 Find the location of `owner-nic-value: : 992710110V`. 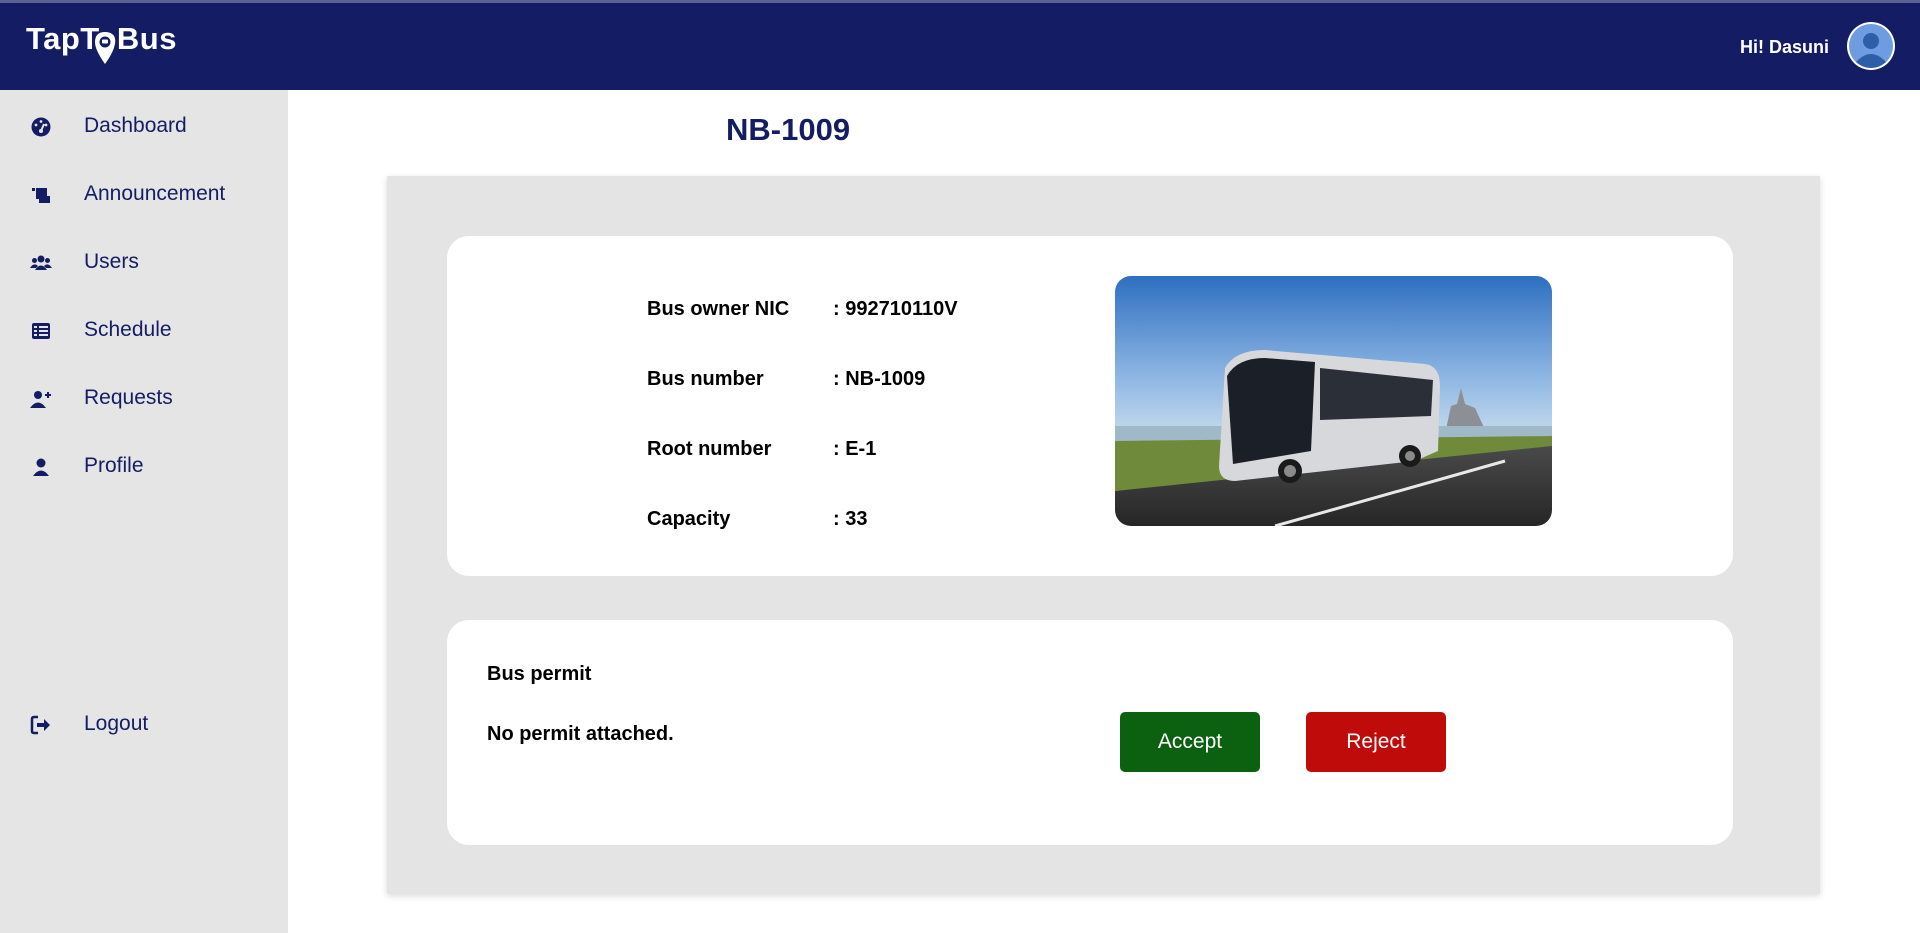

owner-nic-value: : 992710110V is located at coordinates (895, 309).